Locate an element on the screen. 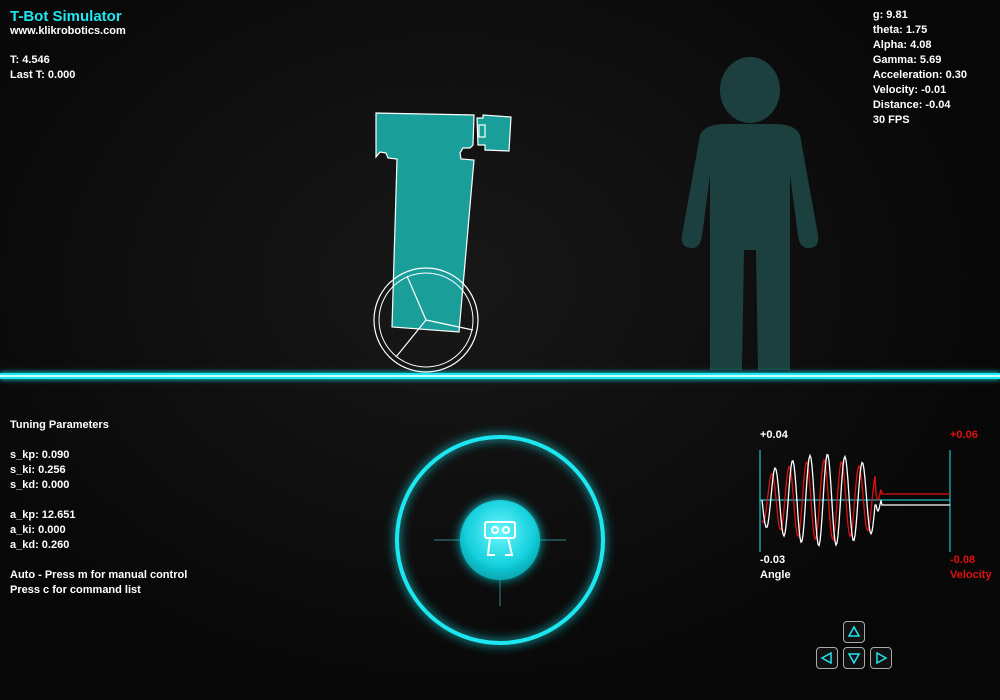 This screenshot has width=1000, height=700. time-readout: T: 4.546 is located at coordinates (30, 60).